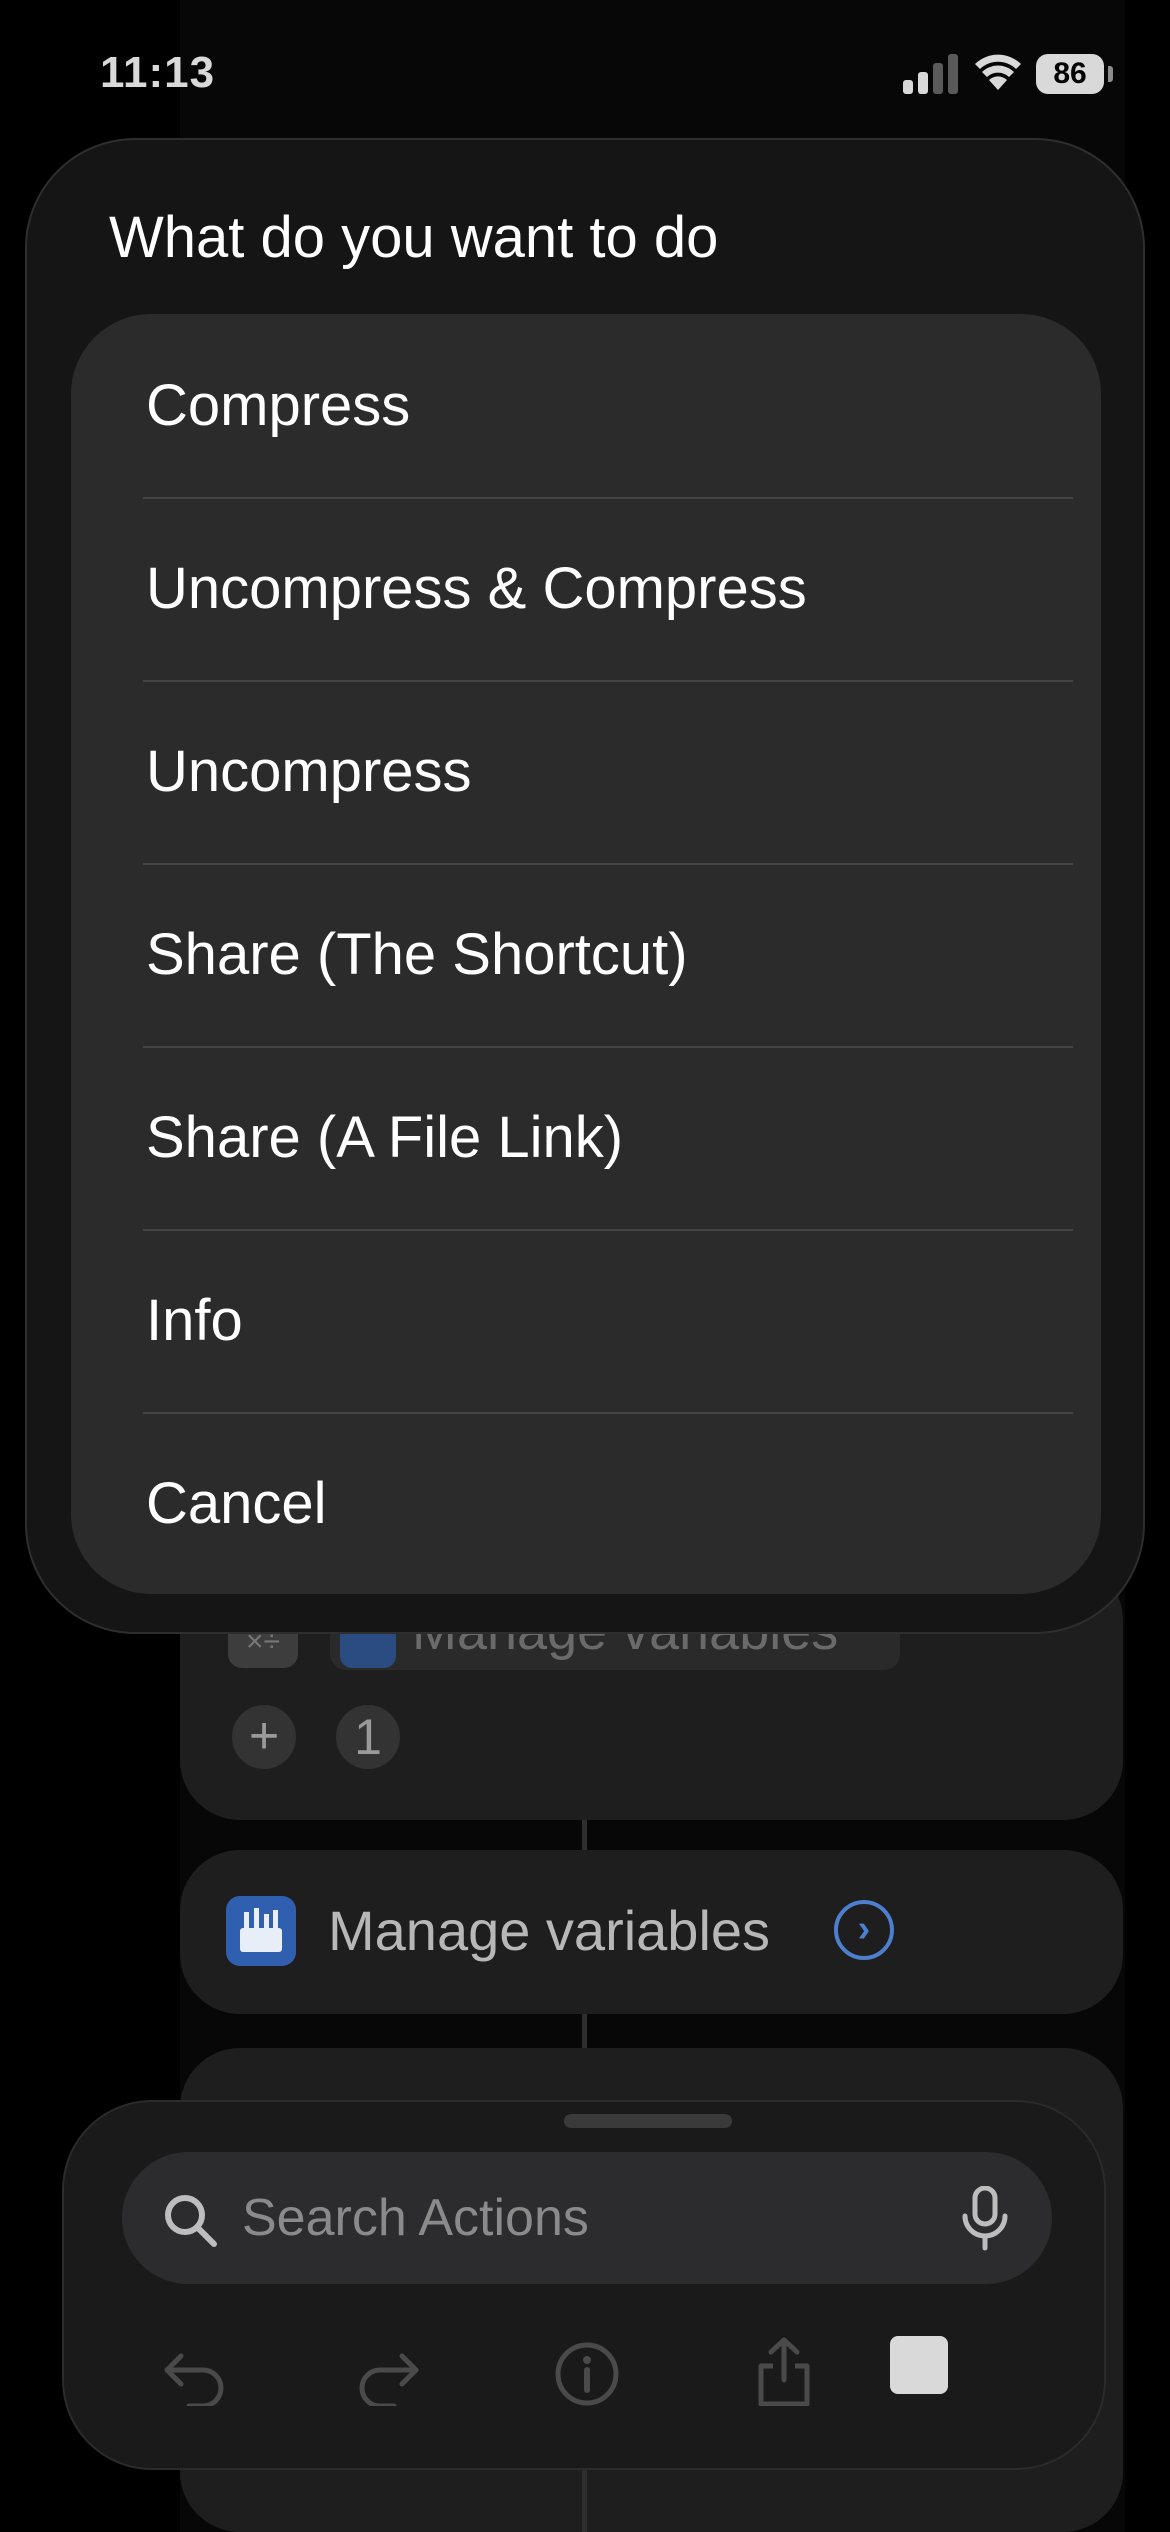 The height and width of the screenshot is (2532, 1170). What do you see at coordinates (586, 771) in the screenshot?
I see `option-uncompress: Uncompress` at bounding box center [586, 771].